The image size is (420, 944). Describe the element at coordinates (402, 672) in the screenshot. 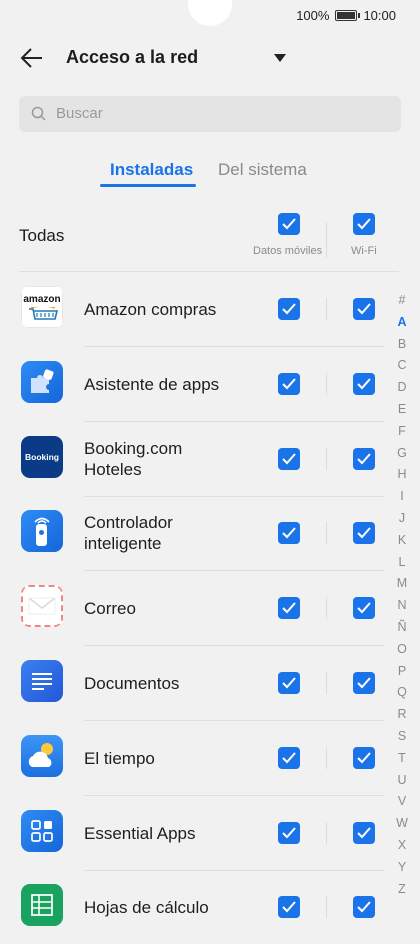

I see `alphabet-letter: P` at that location.